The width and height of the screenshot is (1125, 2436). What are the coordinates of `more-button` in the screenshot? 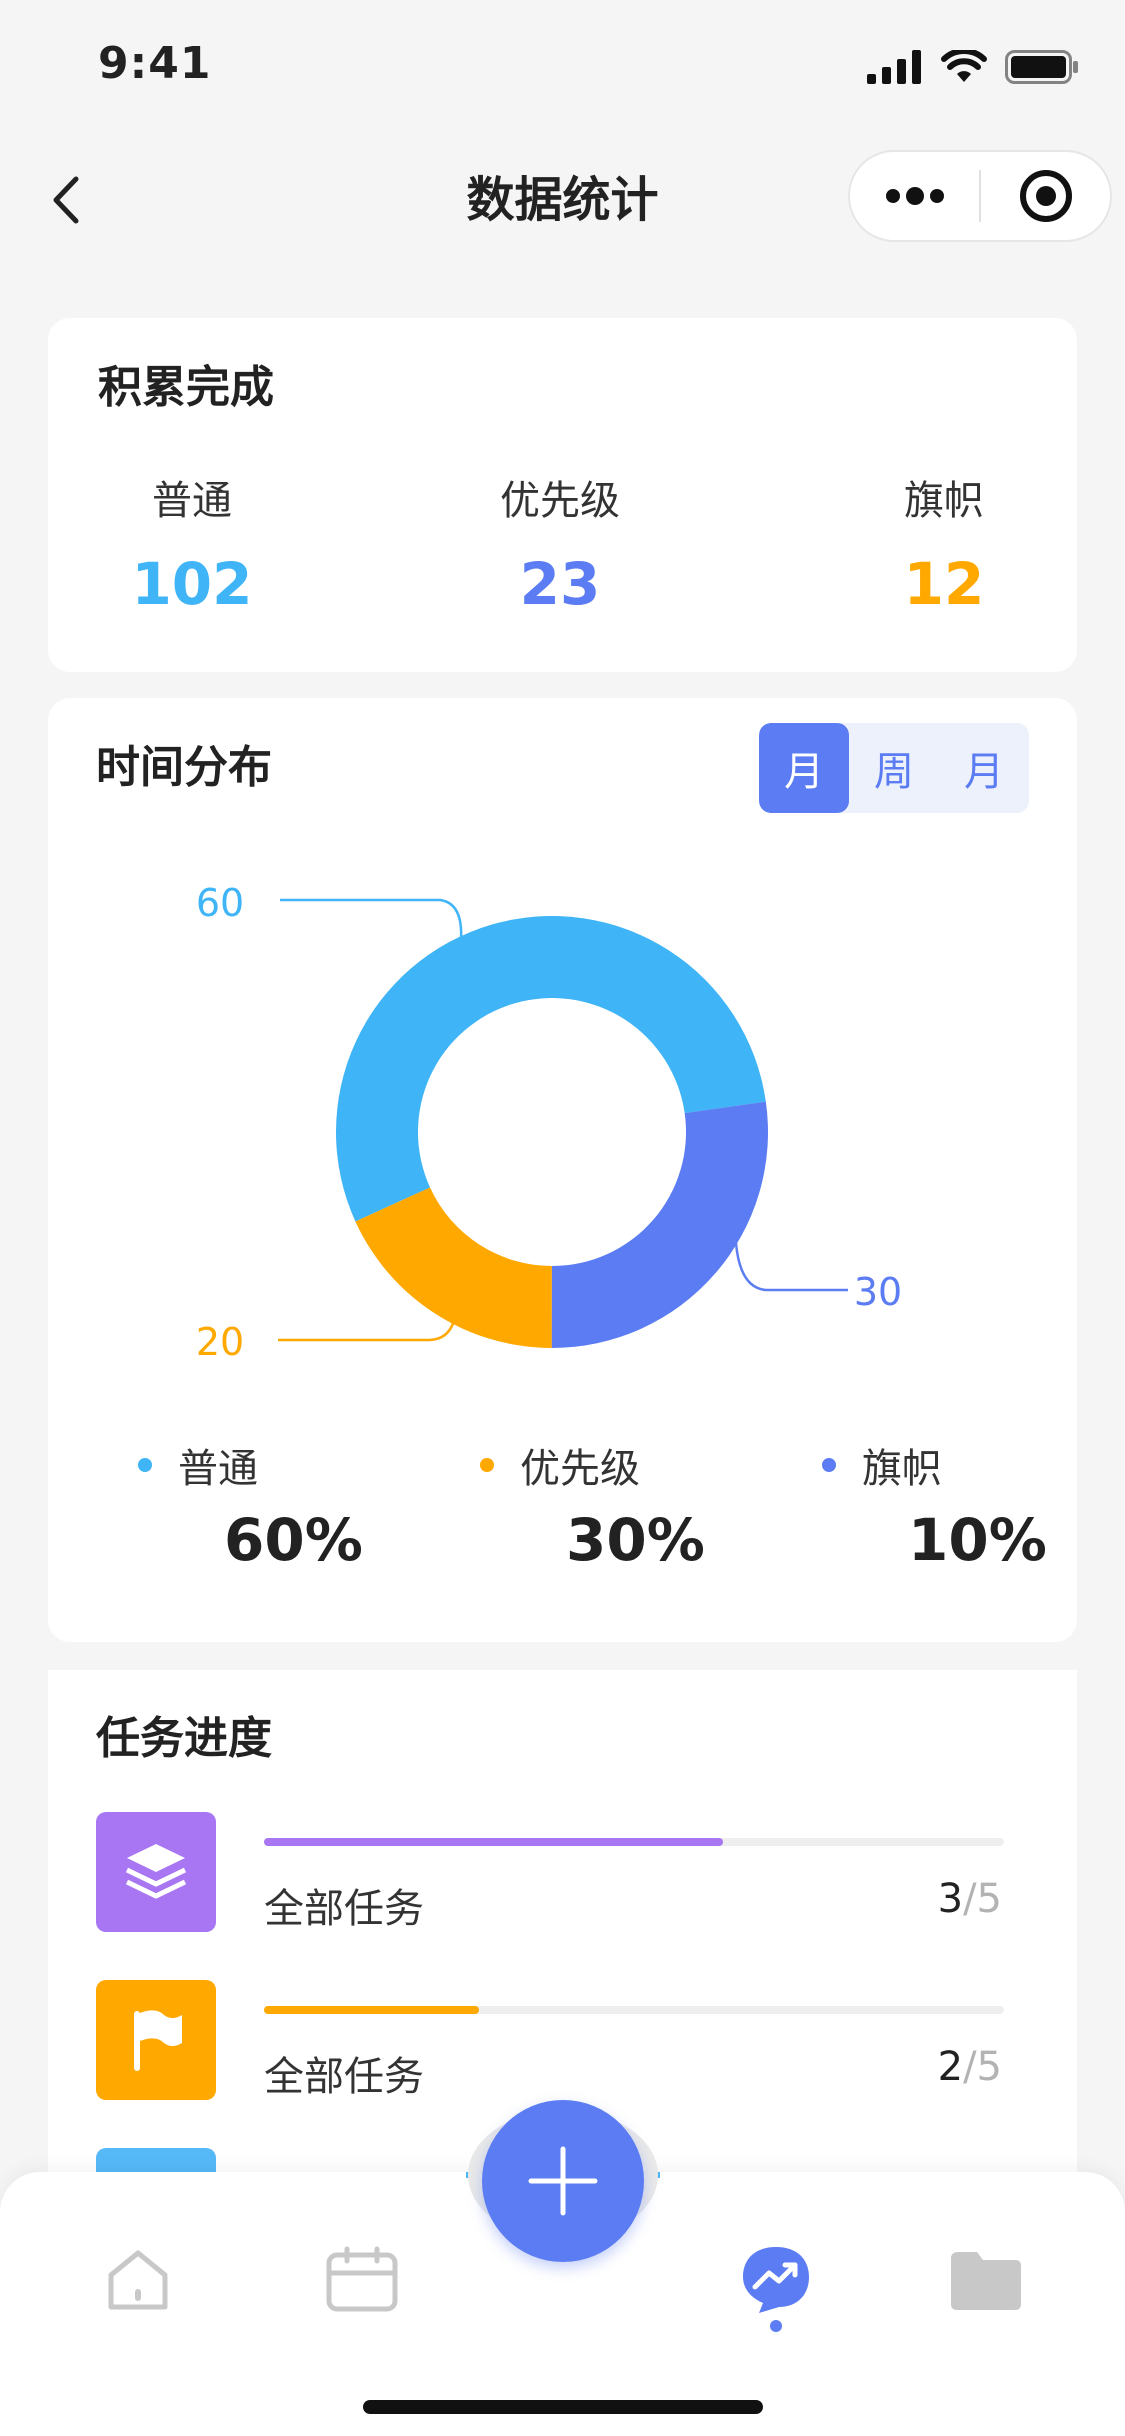 It's located at (914, 196).